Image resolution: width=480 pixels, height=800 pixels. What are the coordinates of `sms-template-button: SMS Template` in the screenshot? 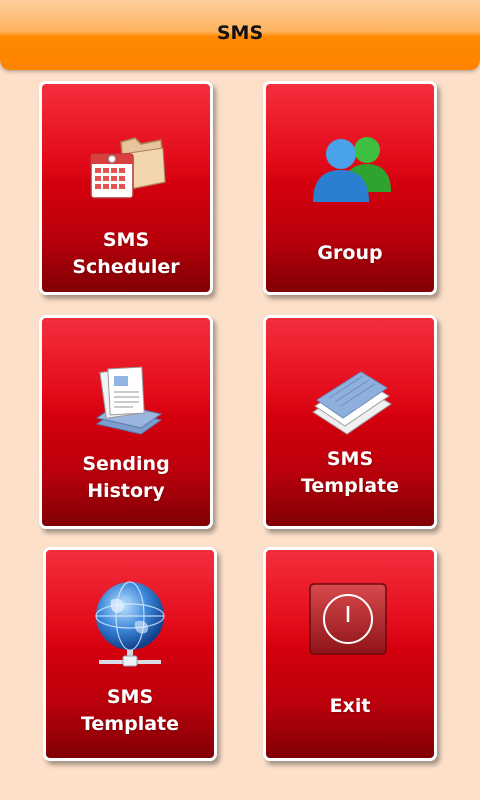 It's located at (350, 422).